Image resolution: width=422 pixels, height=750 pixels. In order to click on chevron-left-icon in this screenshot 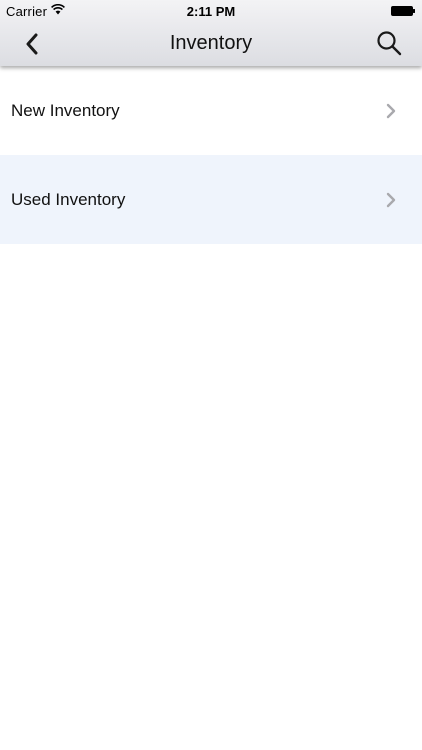, I will do `click(32, 44)`.